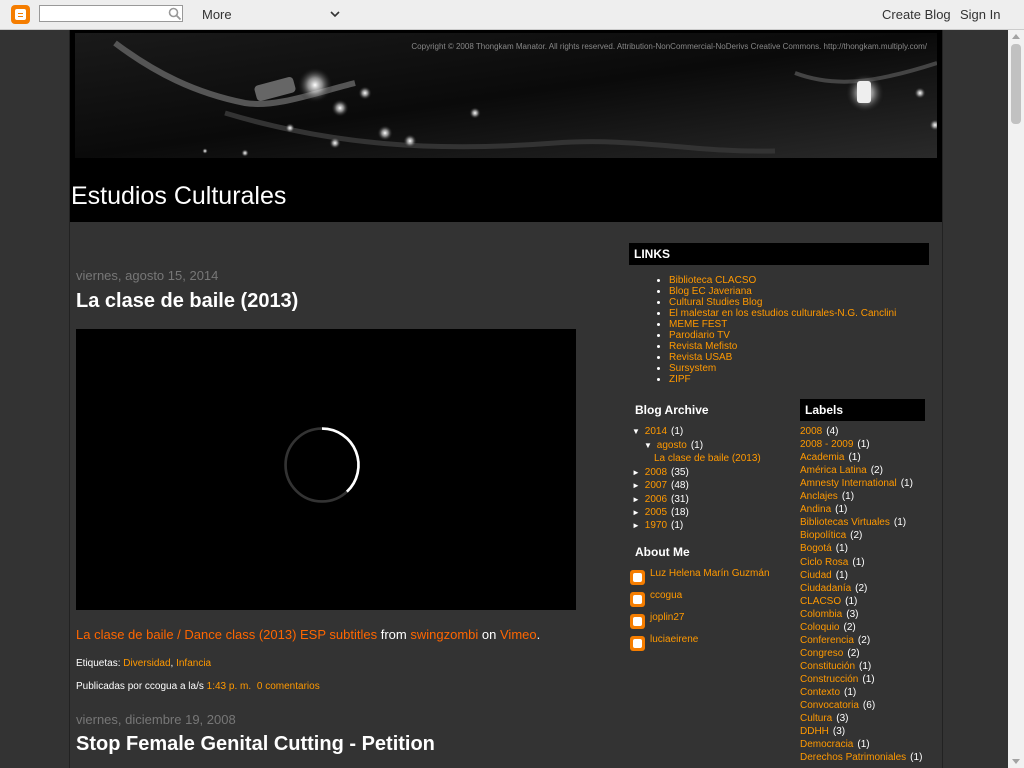 This screenshot has height=768, width=1024. Describe the element at coordinates (656, 499) in the screenshot. I see `archive-link: 2006` at that location.